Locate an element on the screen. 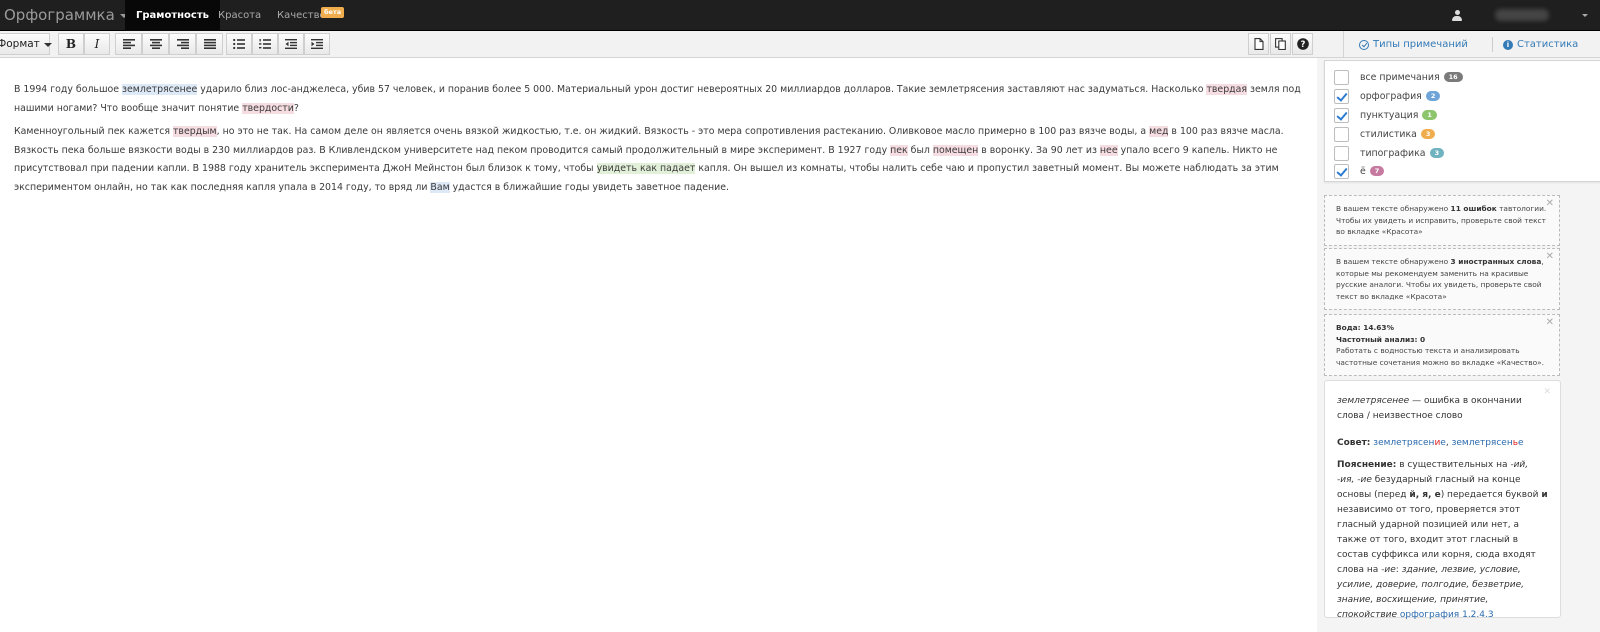  numbered-list-icon is located at coordinates (265, 44).